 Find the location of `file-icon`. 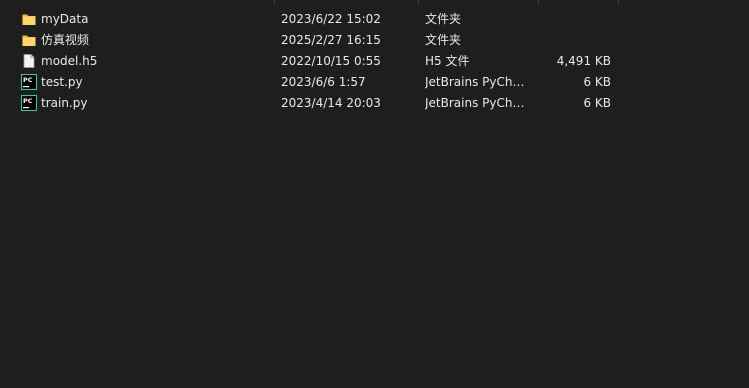

file-icon is located at coordinates (29, 61).